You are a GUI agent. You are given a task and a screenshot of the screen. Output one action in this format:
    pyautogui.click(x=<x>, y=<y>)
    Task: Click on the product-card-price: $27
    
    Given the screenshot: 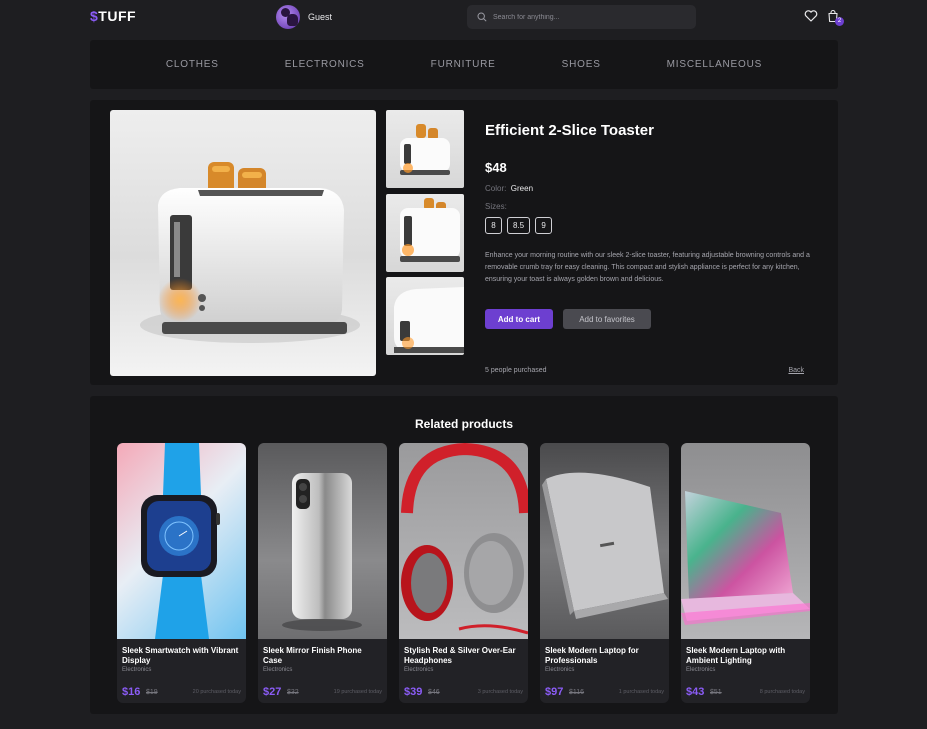 What is the action you would take?
    pyautogui.click(x=272, y=692)
    